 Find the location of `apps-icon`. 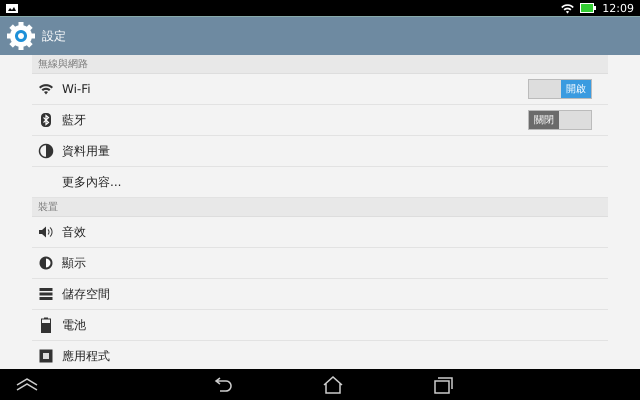

apps-icon is located at coordinates (46, 356).